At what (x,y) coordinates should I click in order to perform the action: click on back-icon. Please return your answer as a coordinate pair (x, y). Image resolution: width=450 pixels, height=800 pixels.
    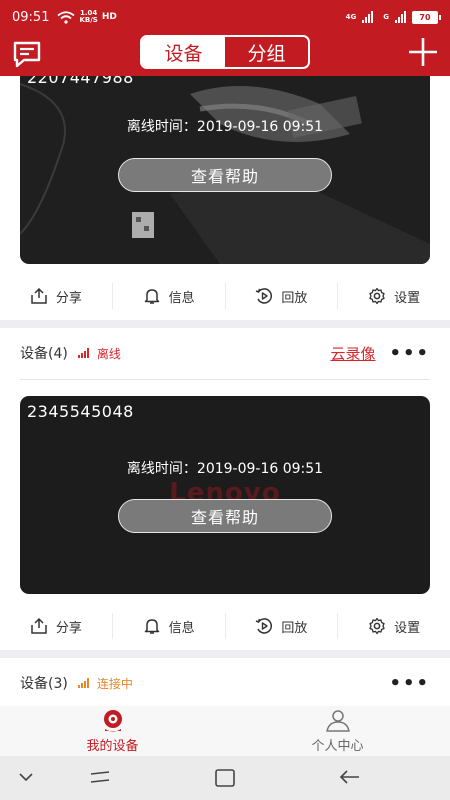
    Looking at the image, I should click on (350, 777).